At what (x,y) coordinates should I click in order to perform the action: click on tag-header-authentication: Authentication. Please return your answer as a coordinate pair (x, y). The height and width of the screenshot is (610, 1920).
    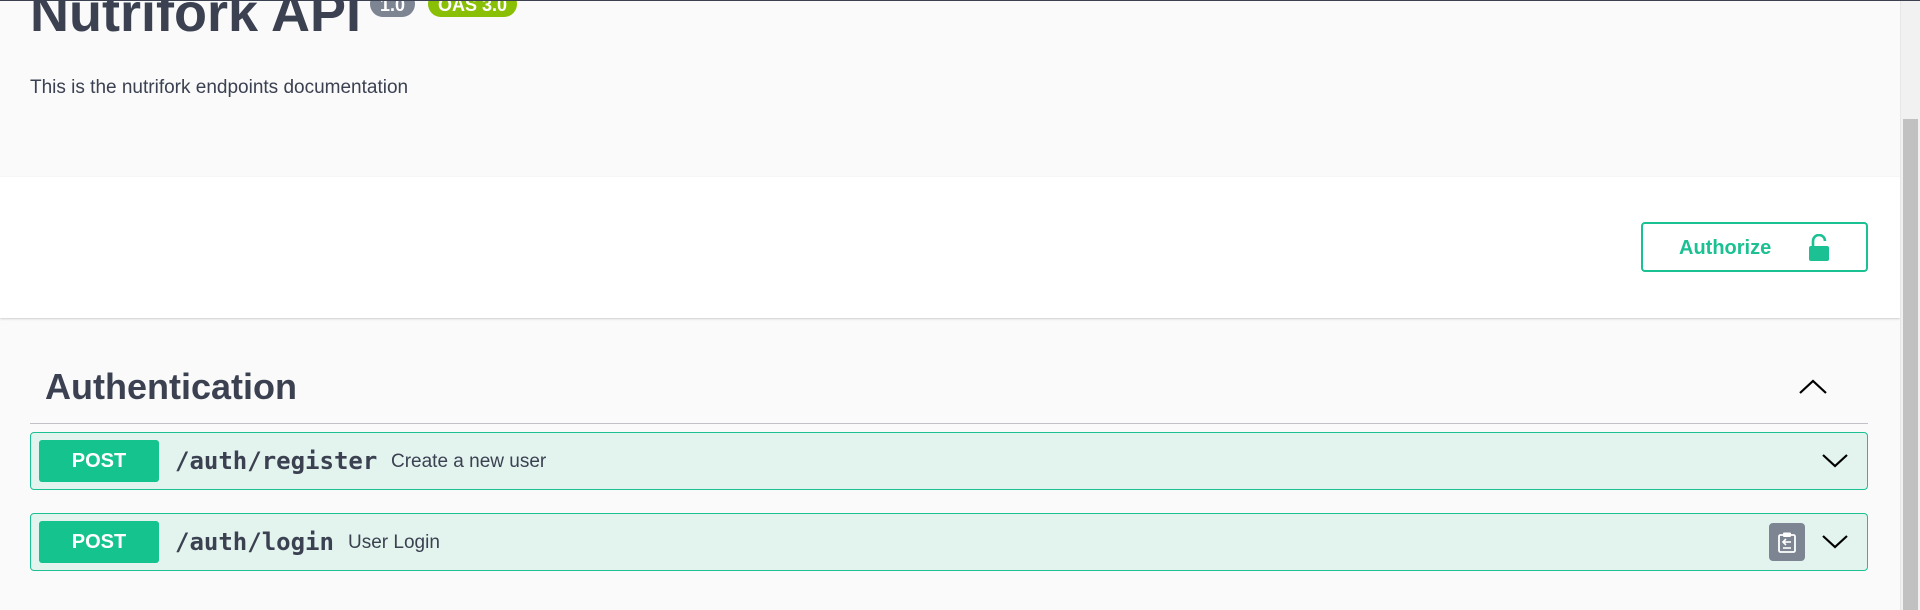
    Looking at the image, I should click on (949, 387).